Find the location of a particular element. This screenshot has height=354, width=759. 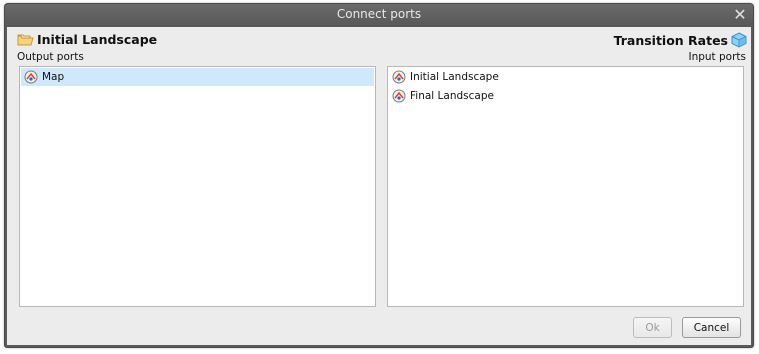

cube-icon is located at coordinates (739, 40).